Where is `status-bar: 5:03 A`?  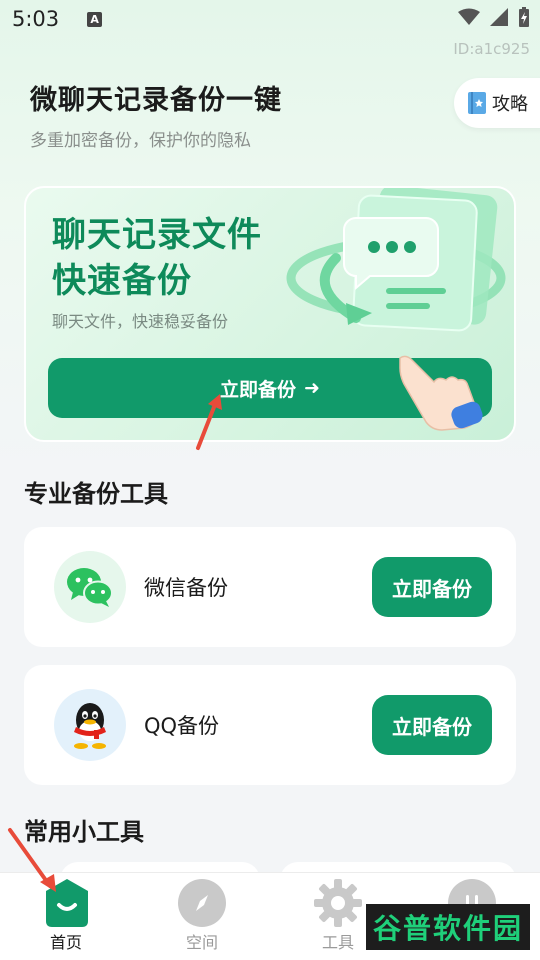 status-bar: 5:03 A is located at coordinates (270, 19).